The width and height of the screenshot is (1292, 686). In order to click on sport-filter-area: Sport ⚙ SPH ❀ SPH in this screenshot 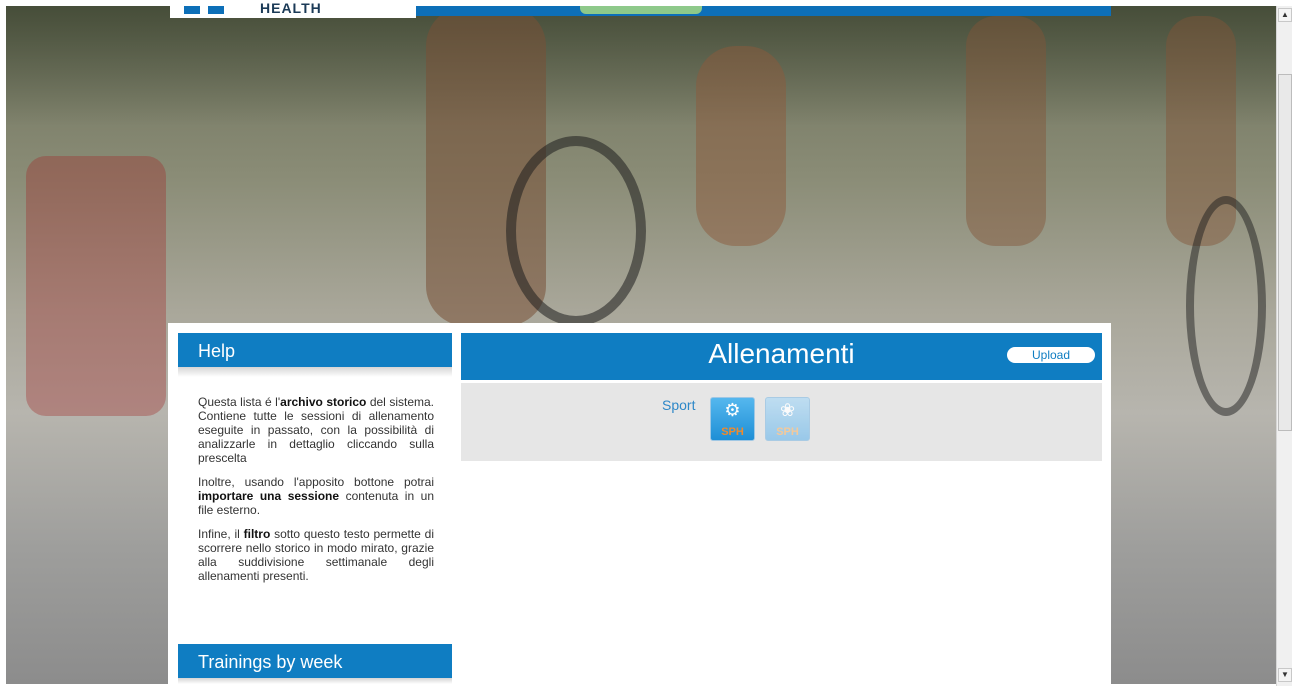, I will do `click(781, 422)`.